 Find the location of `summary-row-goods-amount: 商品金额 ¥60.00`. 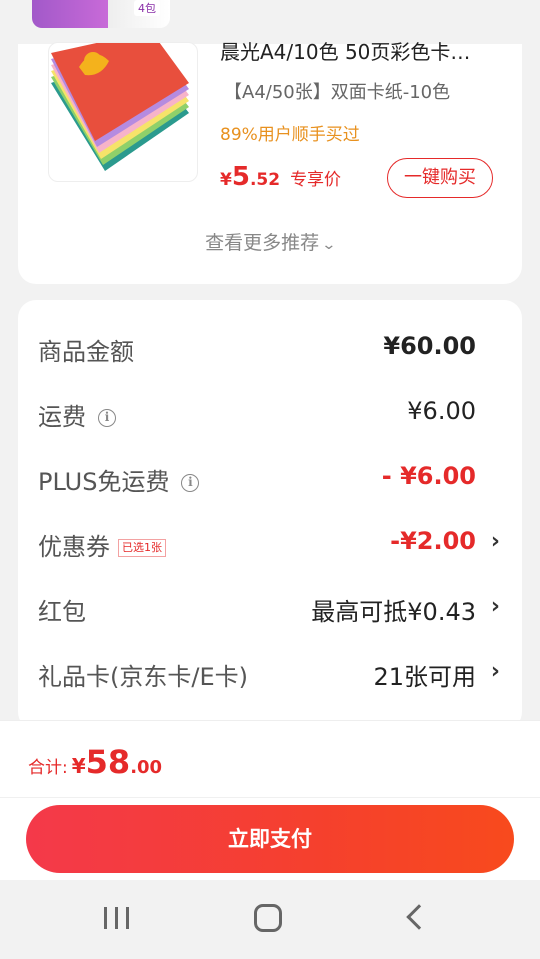

summary-row-goods-amount: 商品金额 ¥60.00 is located at coordinates (270, 348).